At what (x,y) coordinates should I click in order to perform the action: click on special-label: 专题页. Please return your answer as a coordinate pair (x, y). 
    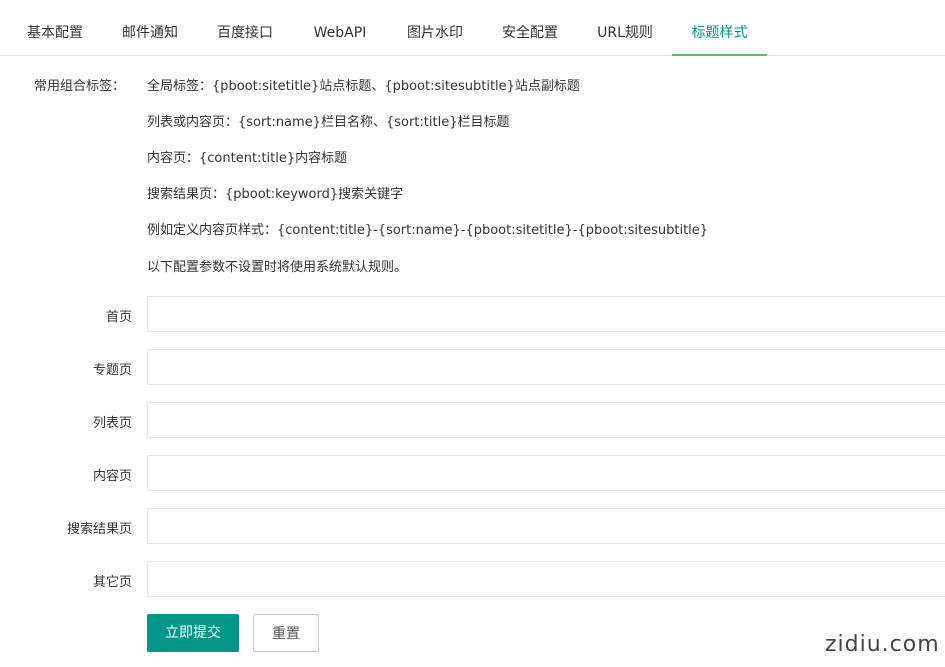
    Looking at the image, I should click on (112, 370).